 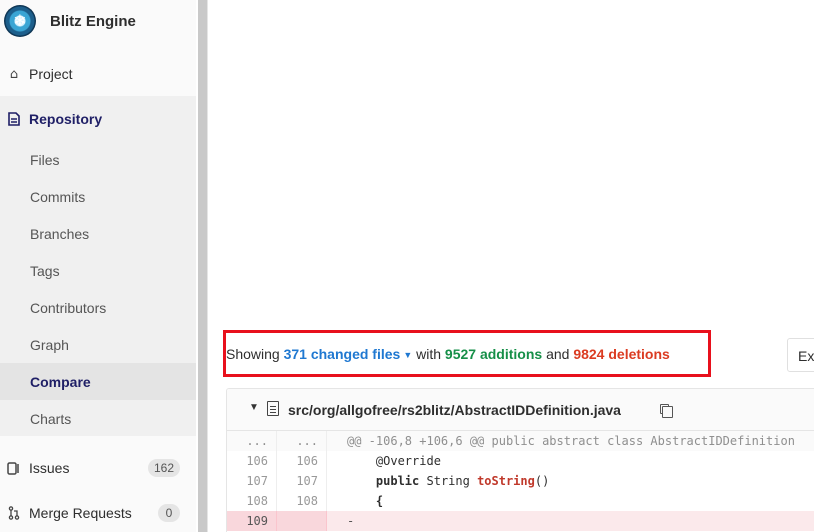 What do you see at coordinates (98, 270) in the screenshot?
I see `sidebar-subitem-tags: Tags` at bounding box center [98, 270].